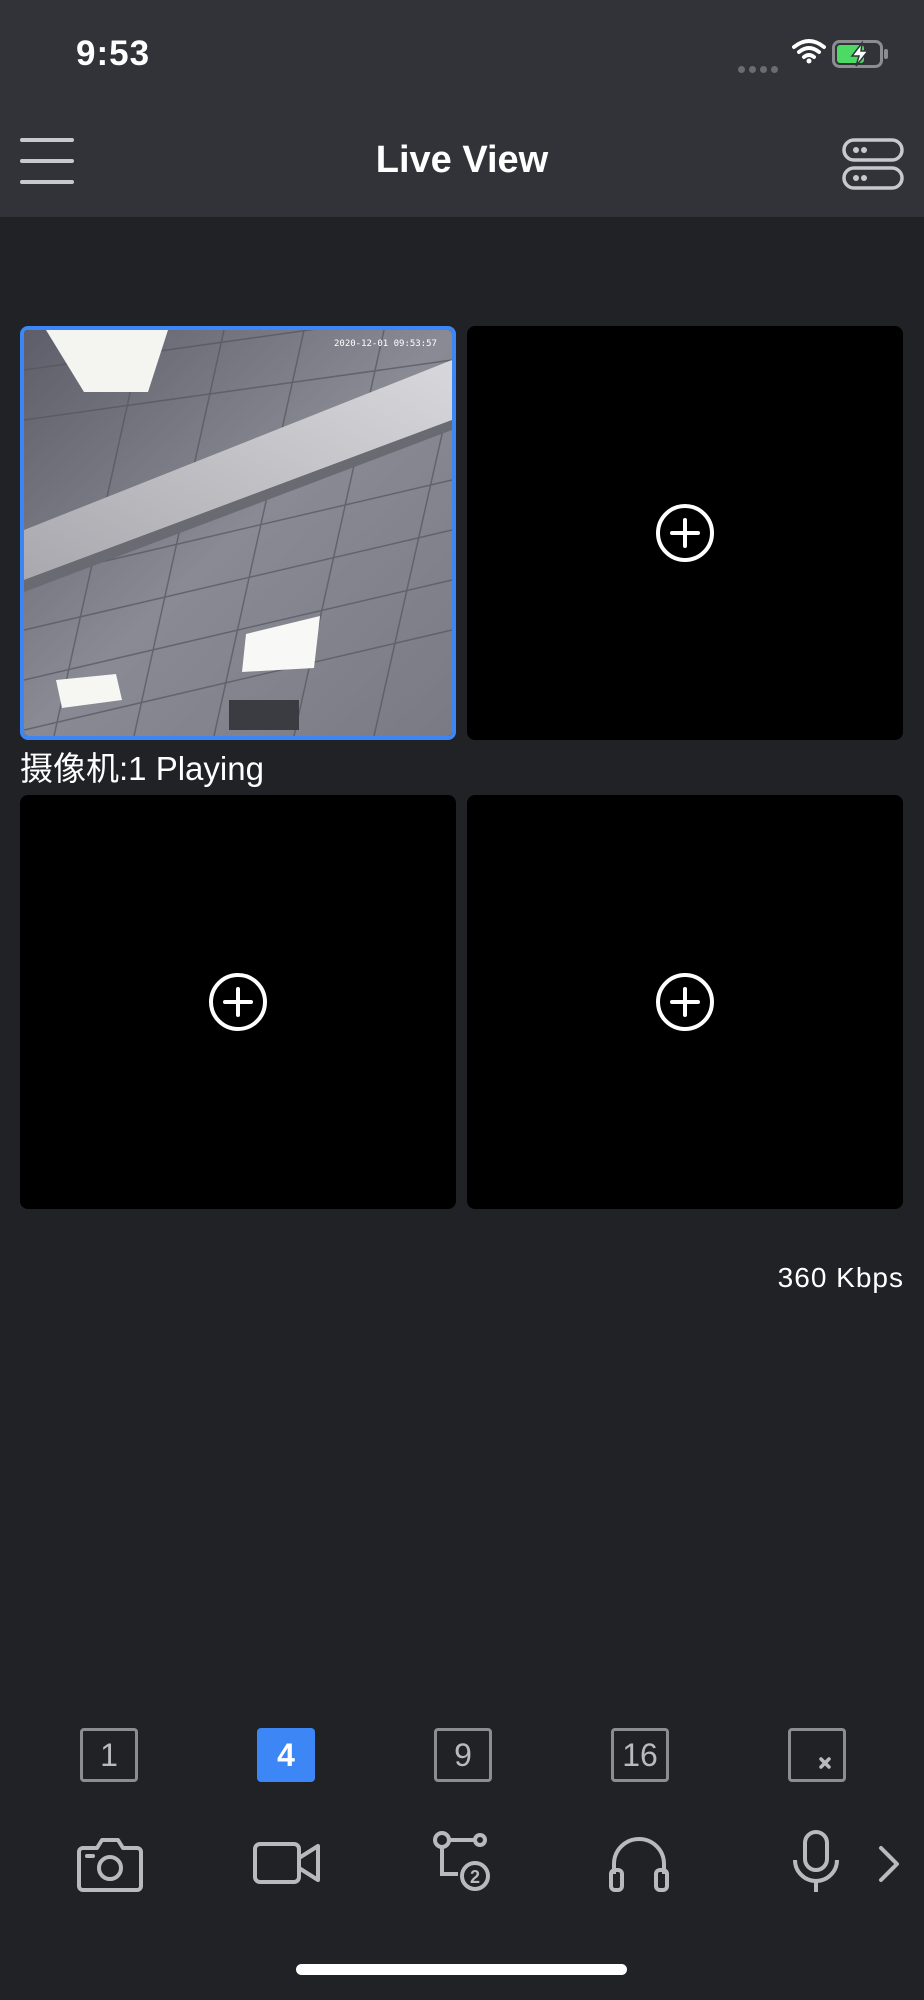 This screenshot has height=2000, width=924. I want to click on chevron-right-icon, so click(889, 1864).